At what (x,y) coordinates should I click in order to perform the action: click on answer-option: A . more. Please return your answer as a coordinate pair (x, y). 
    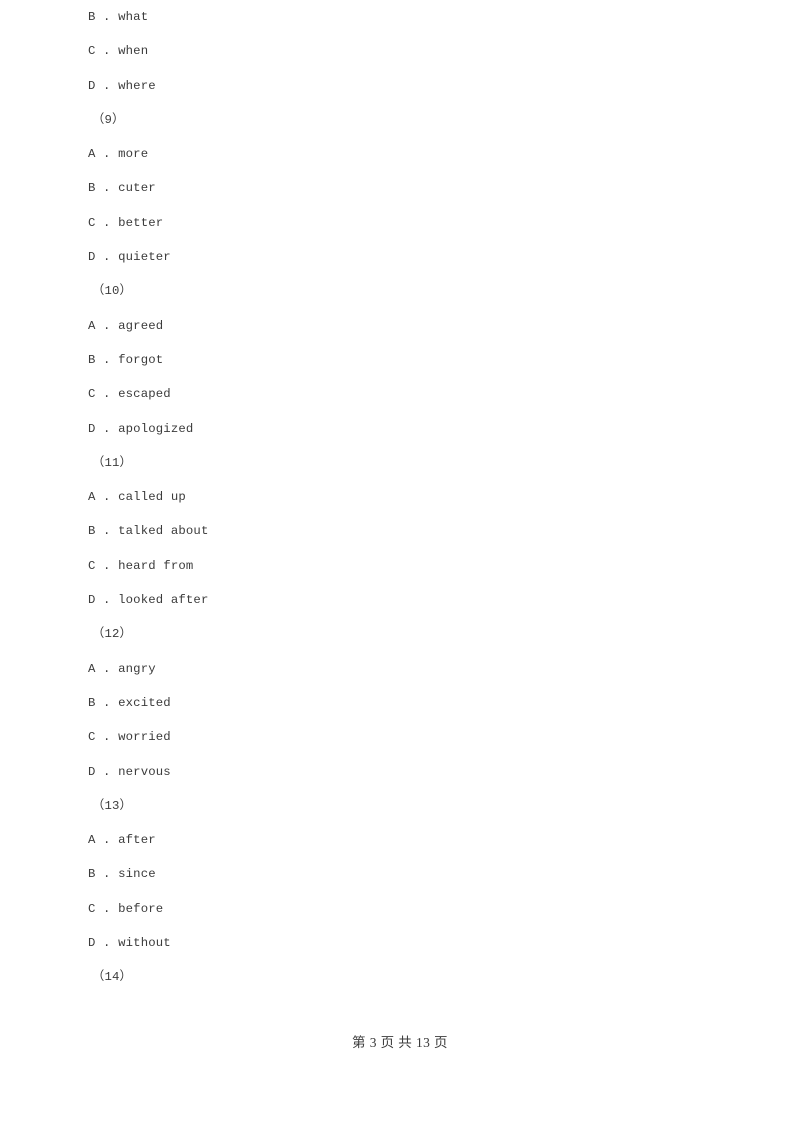
    Looking at the image, I should click on (118, 154).